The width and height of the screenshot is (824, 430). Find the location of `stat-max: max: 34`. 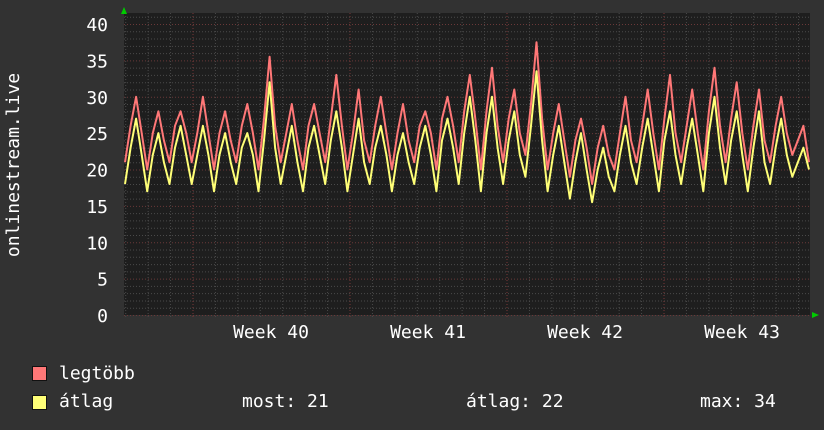

stat-max: max: 34 is located at coordinates (738, 401).